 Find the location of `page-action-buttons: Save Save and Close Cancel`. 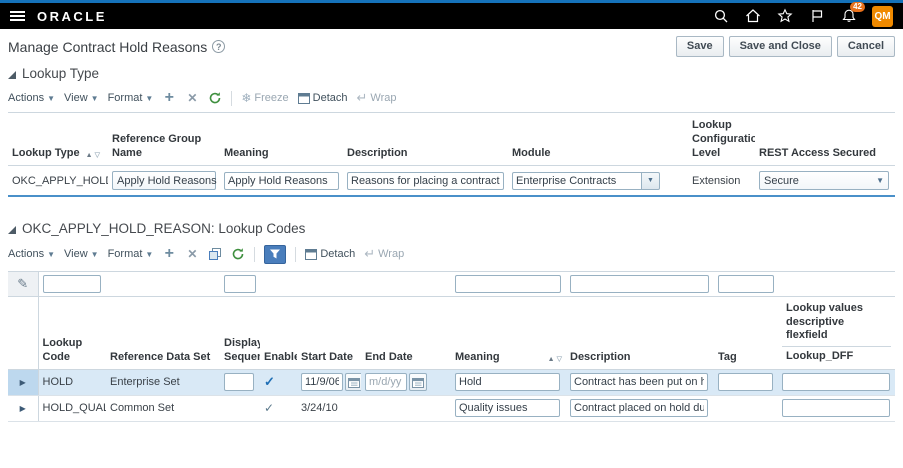

page-action-buttons: Save Save and Close Cancel is located at coordinates (785, 47).